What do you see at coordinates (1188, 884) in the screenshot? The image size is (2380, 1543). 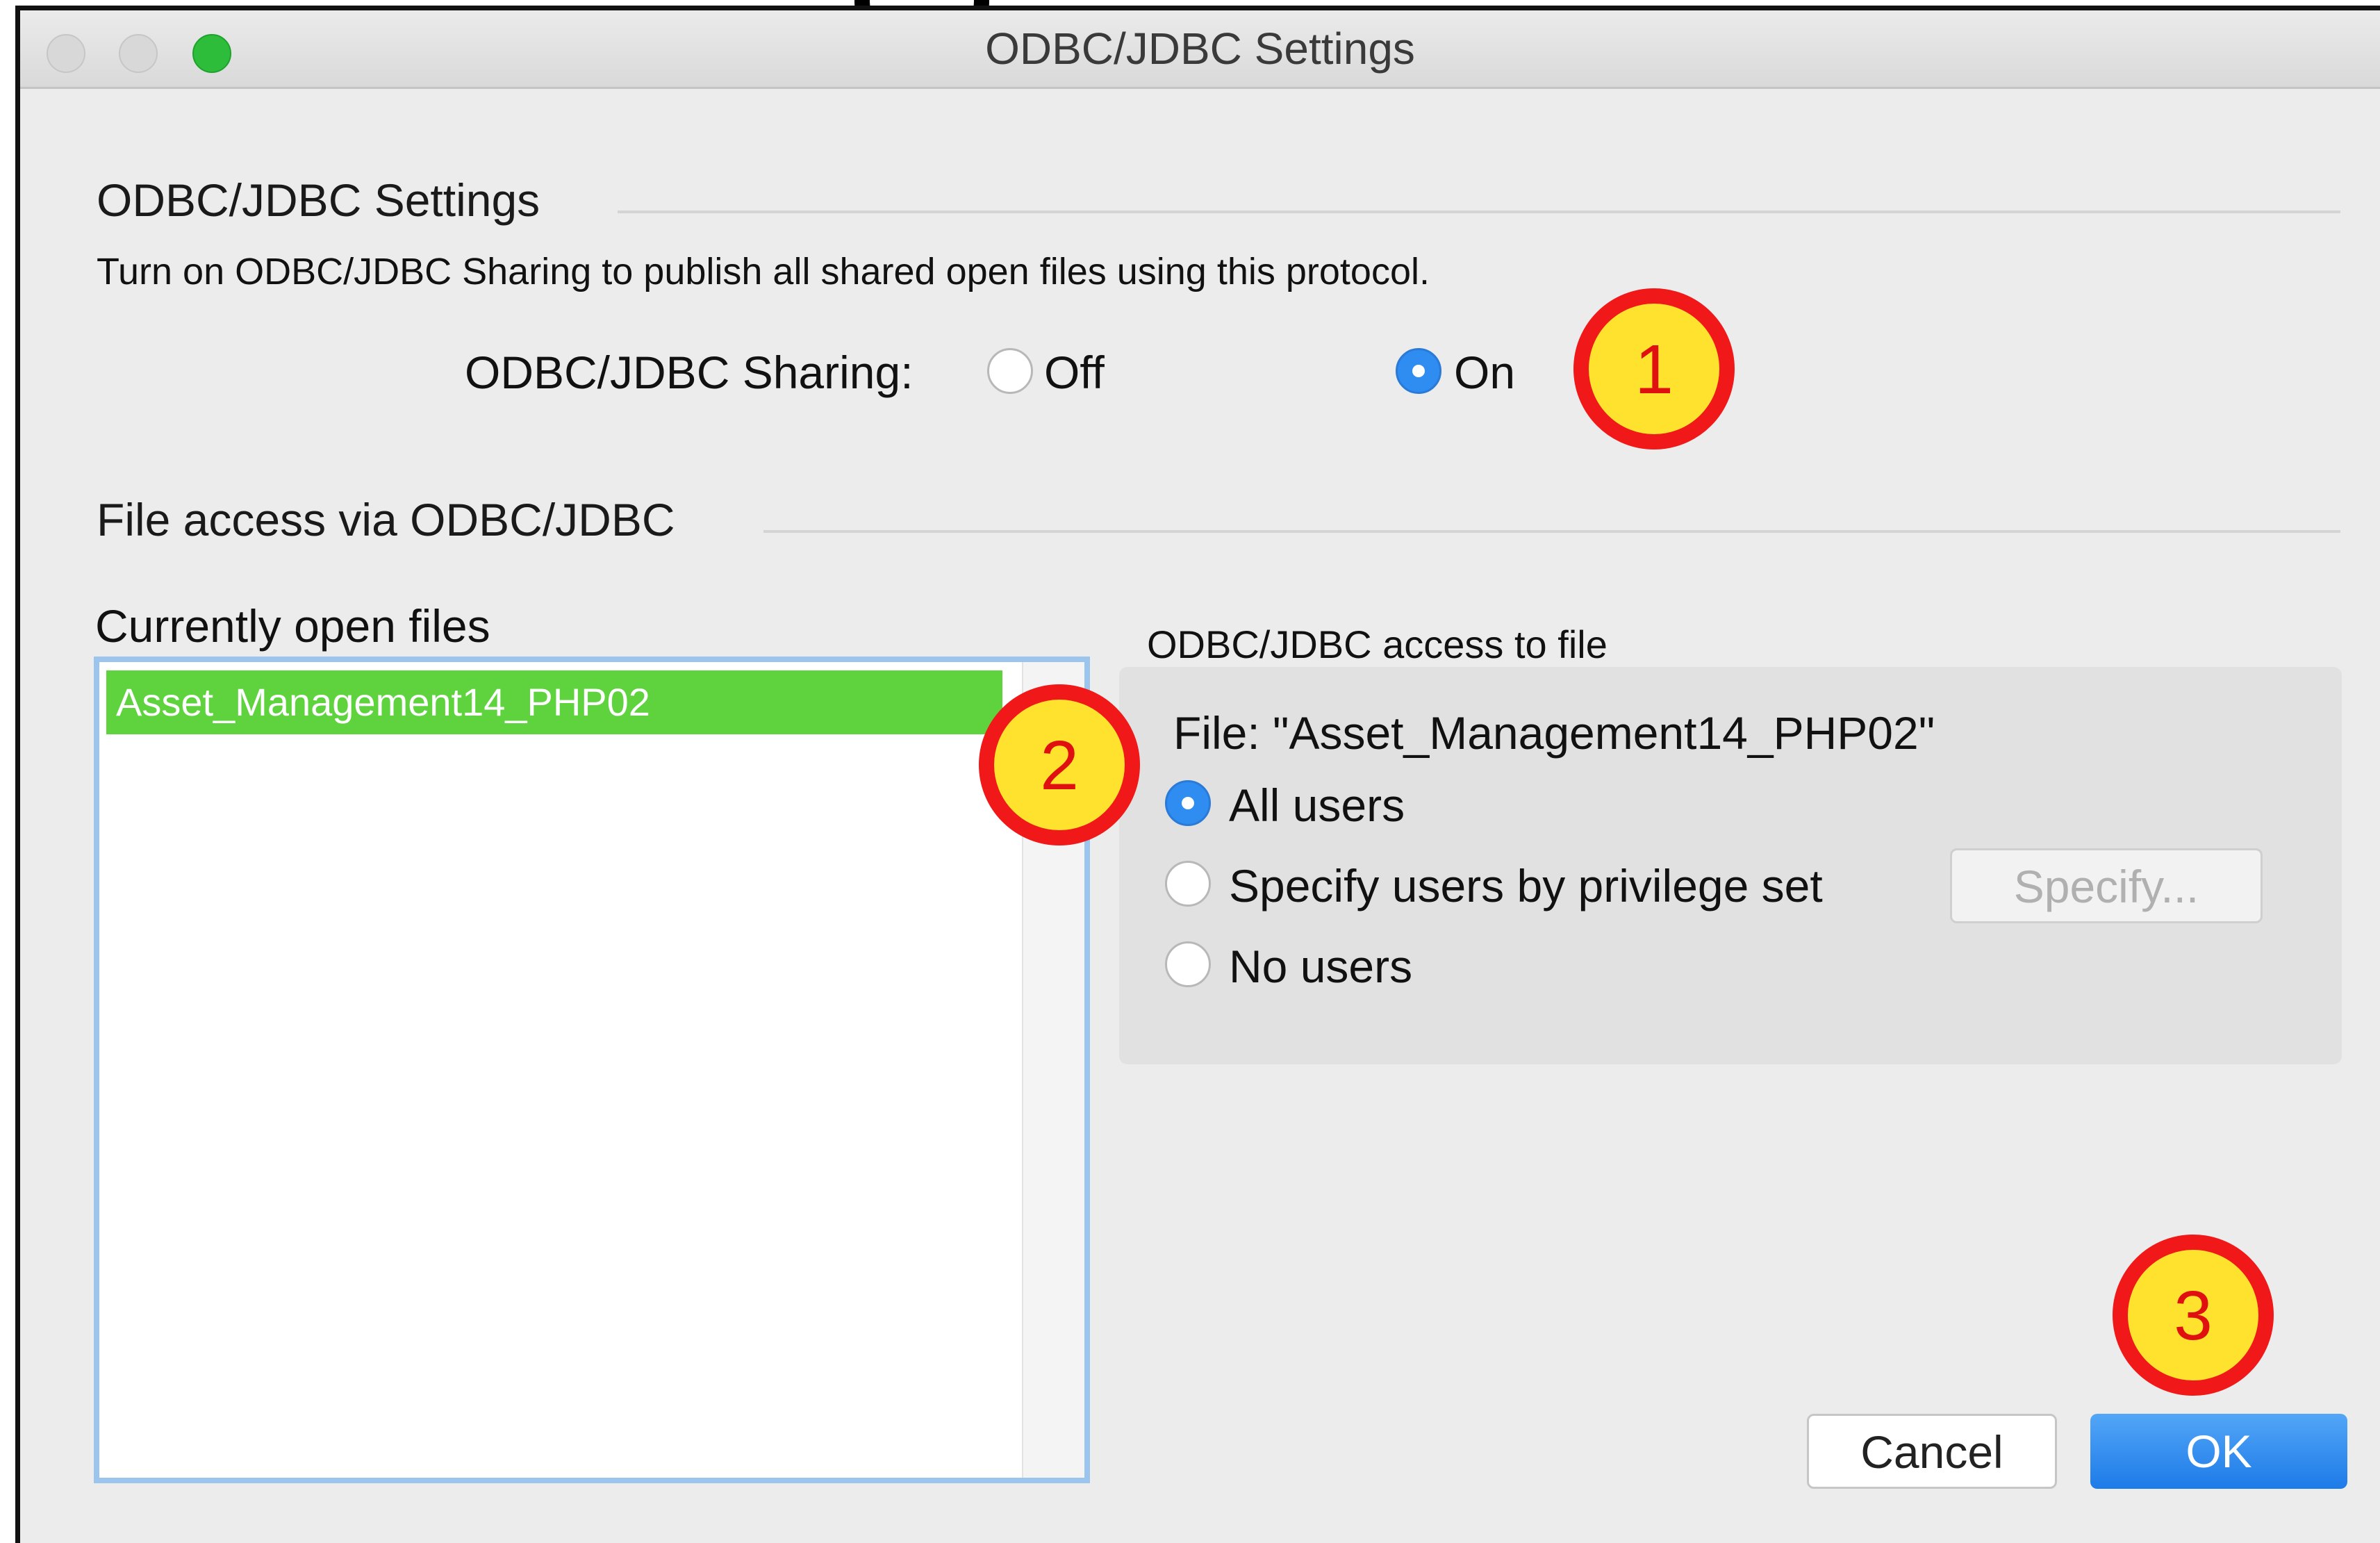 I see `privilege-set-radio` at bounding box center [1188, 884].